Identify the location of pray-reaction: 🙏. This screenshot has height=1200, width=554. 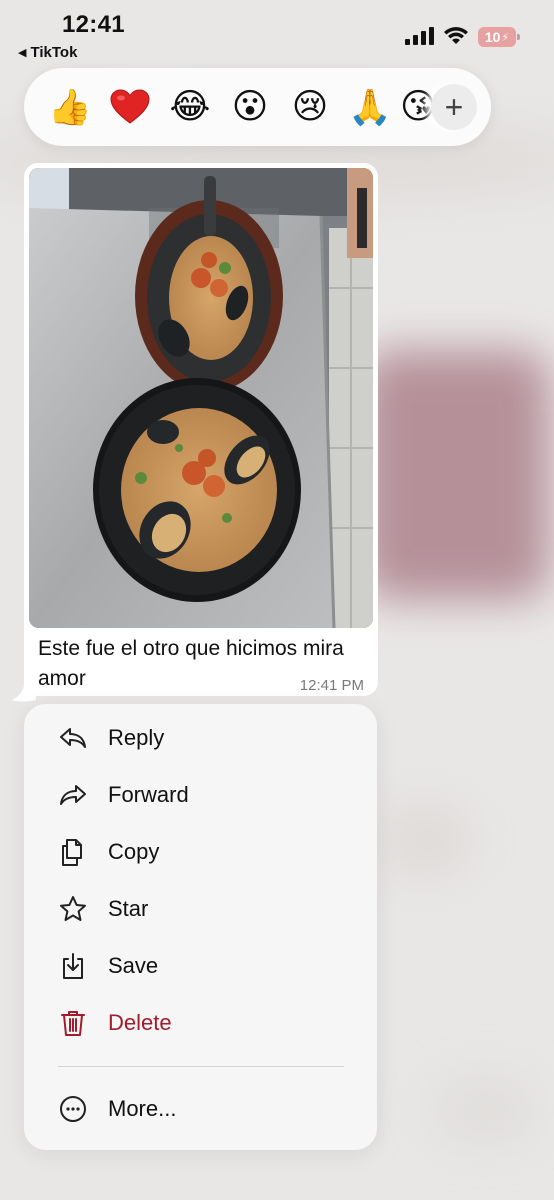
(370, 107).